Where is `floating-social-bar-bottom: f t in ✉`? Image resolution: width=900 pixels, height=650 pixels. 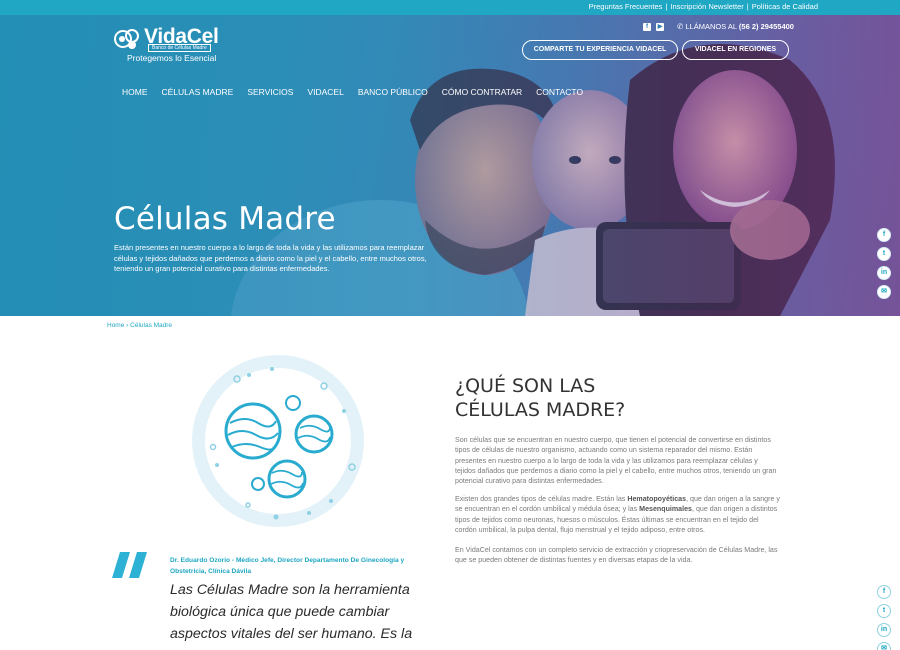 floating-social-bar-bottom: f t in ✉ is located at coordinates (884, 617).